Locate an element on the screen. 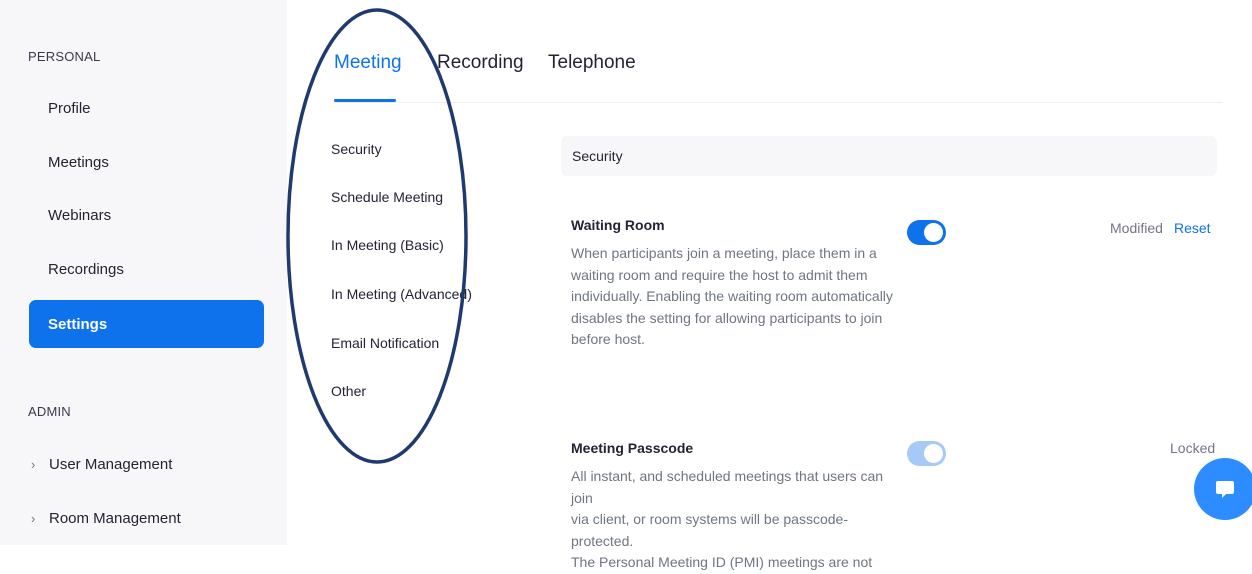 The height and width of the screenshot is (574, 1252). subnav-other: Other is located at coordinates (348, 391).